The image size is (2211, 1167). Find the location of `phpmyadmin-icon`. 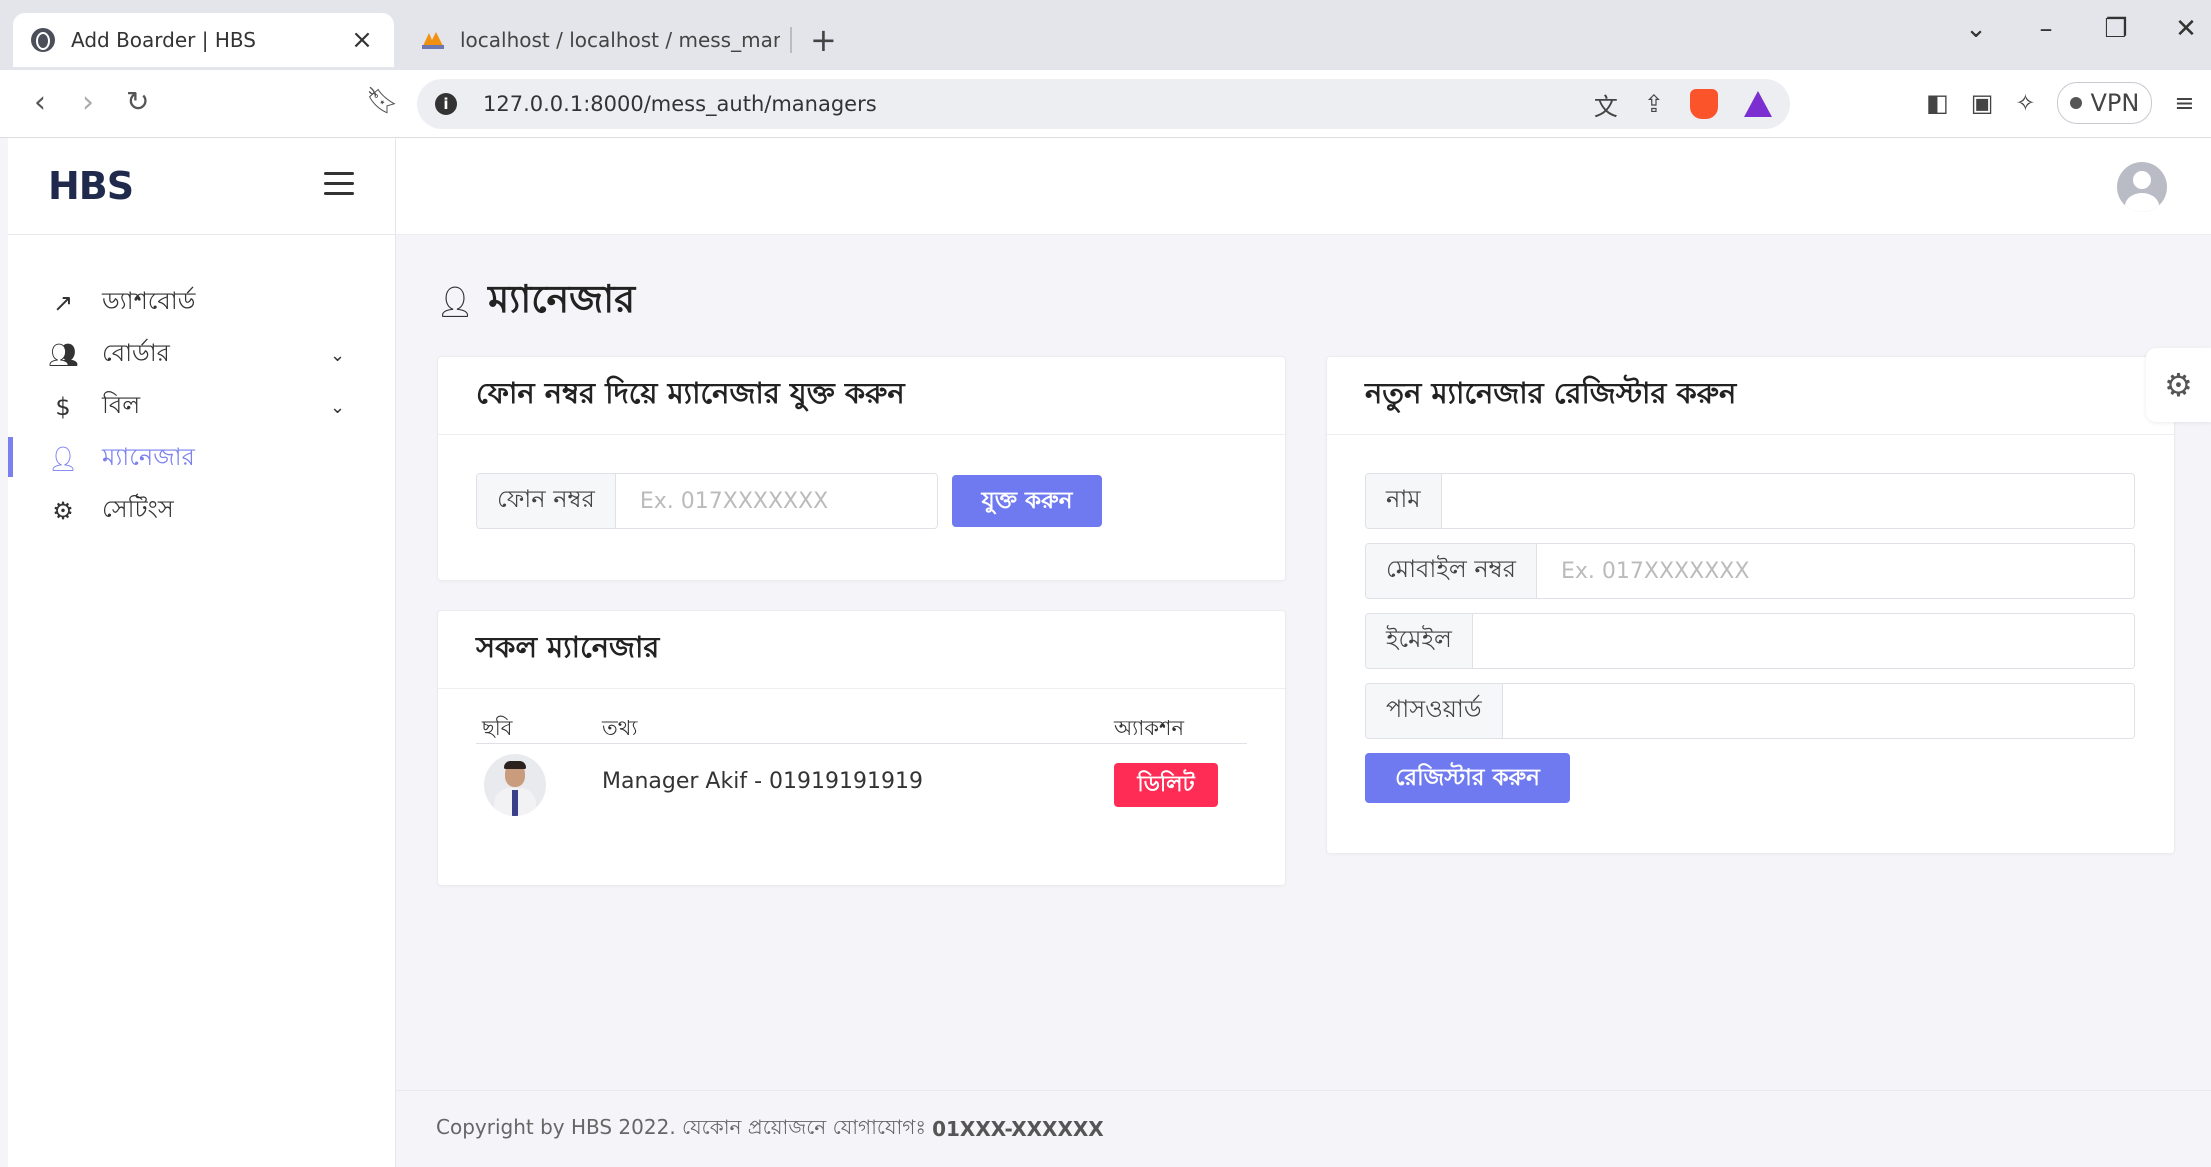

phpmyadmin-icon is located at coordinates (433, 40).